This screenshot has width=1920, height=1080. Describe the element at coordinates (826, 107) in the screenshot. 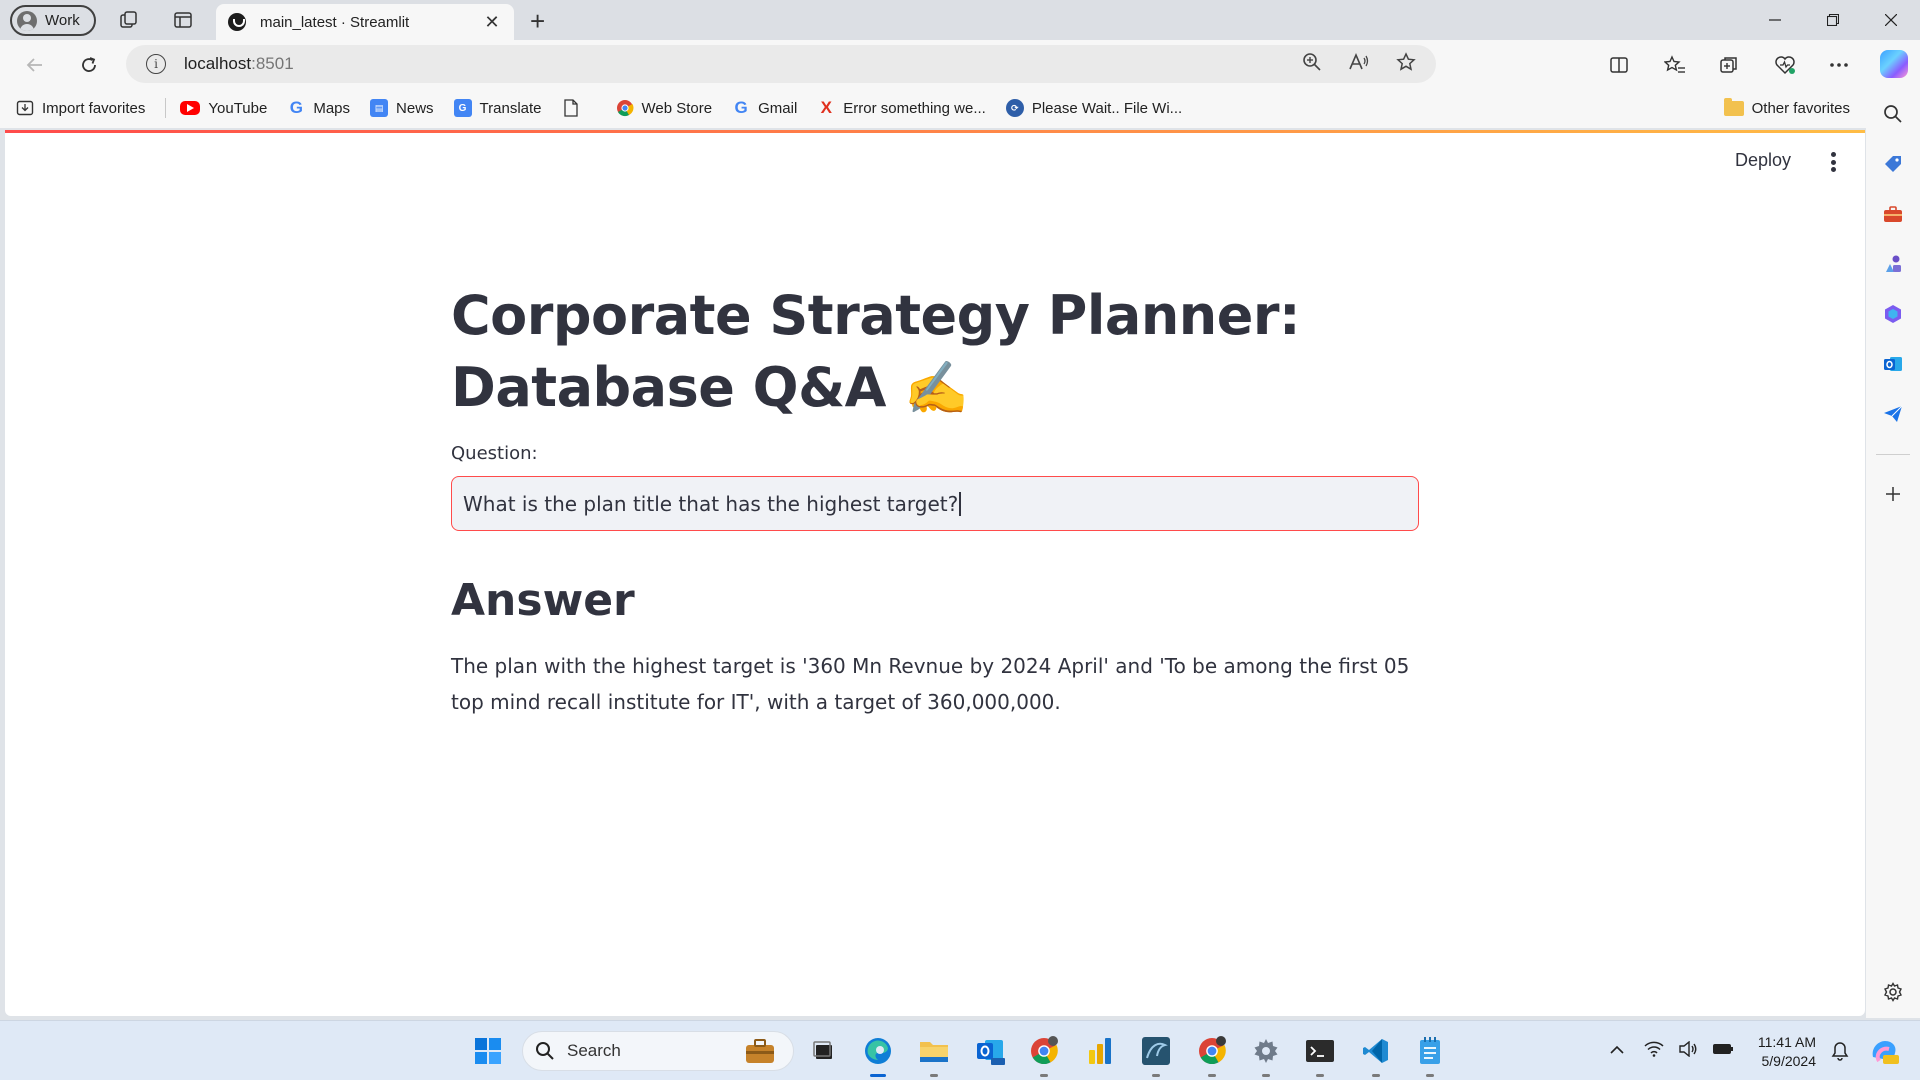

I see `x-logo-icon: X` at that location.